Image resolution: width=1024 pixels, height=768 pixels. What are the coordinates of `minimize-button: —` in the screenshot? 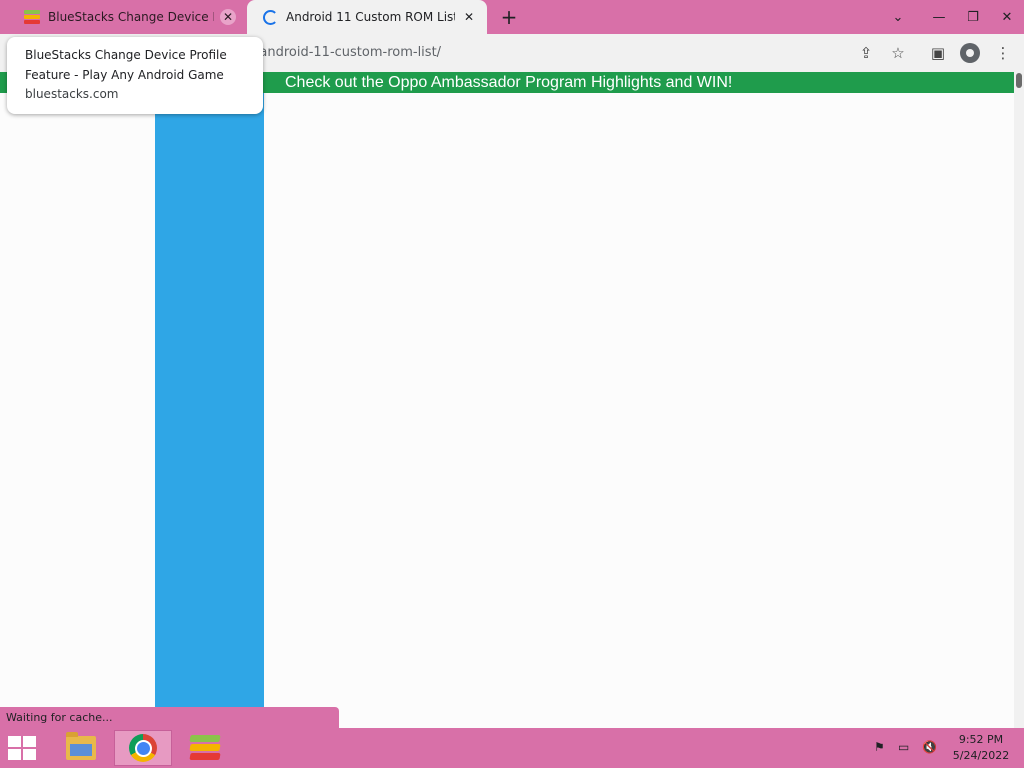 It's located at (939, 17).